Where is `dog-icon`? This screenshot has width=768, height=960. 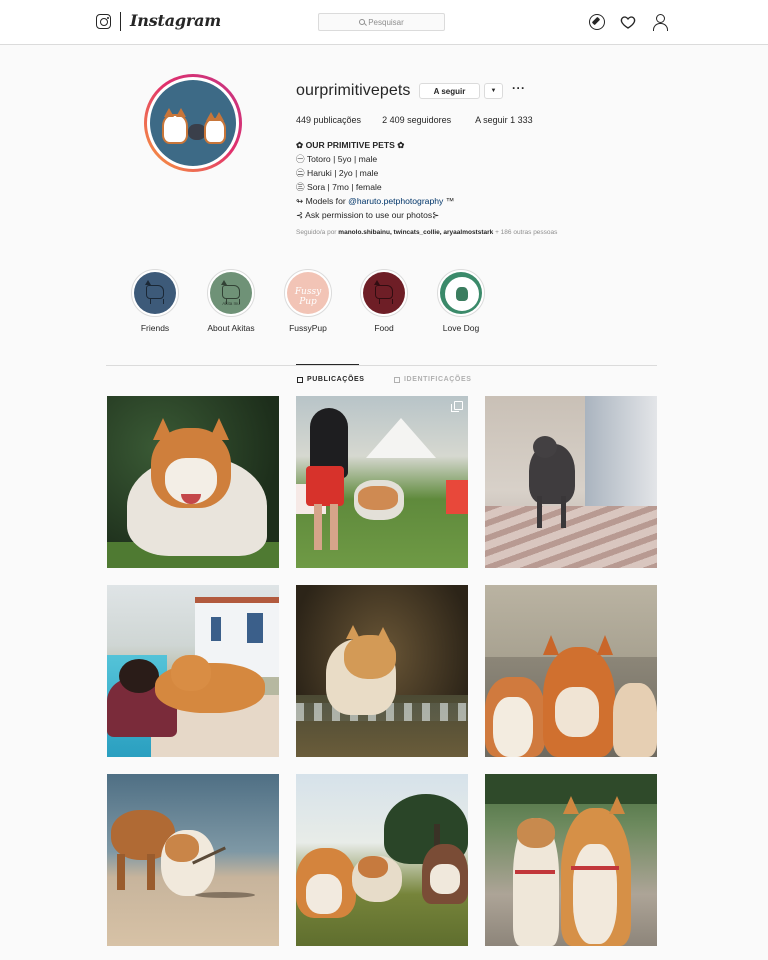 dog-icon is located at coordinates (154, 292).